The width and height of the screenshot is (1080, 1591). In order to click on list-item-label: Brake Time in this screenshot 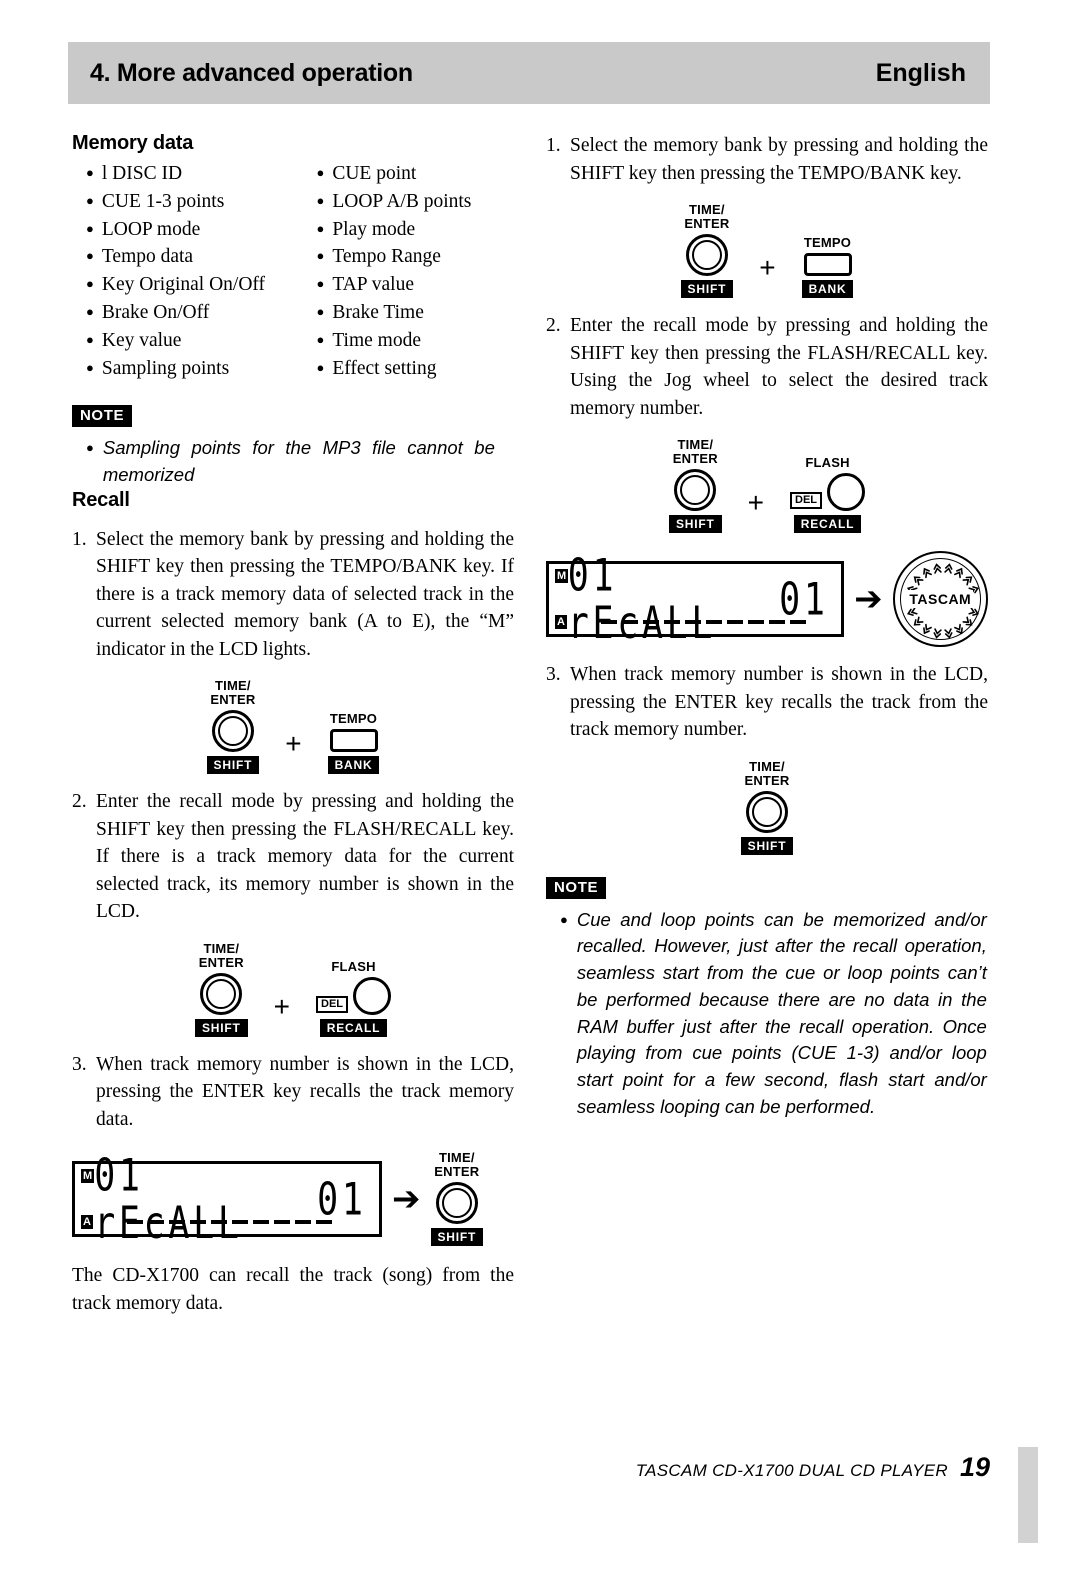, I will do `click(378, 312)`.